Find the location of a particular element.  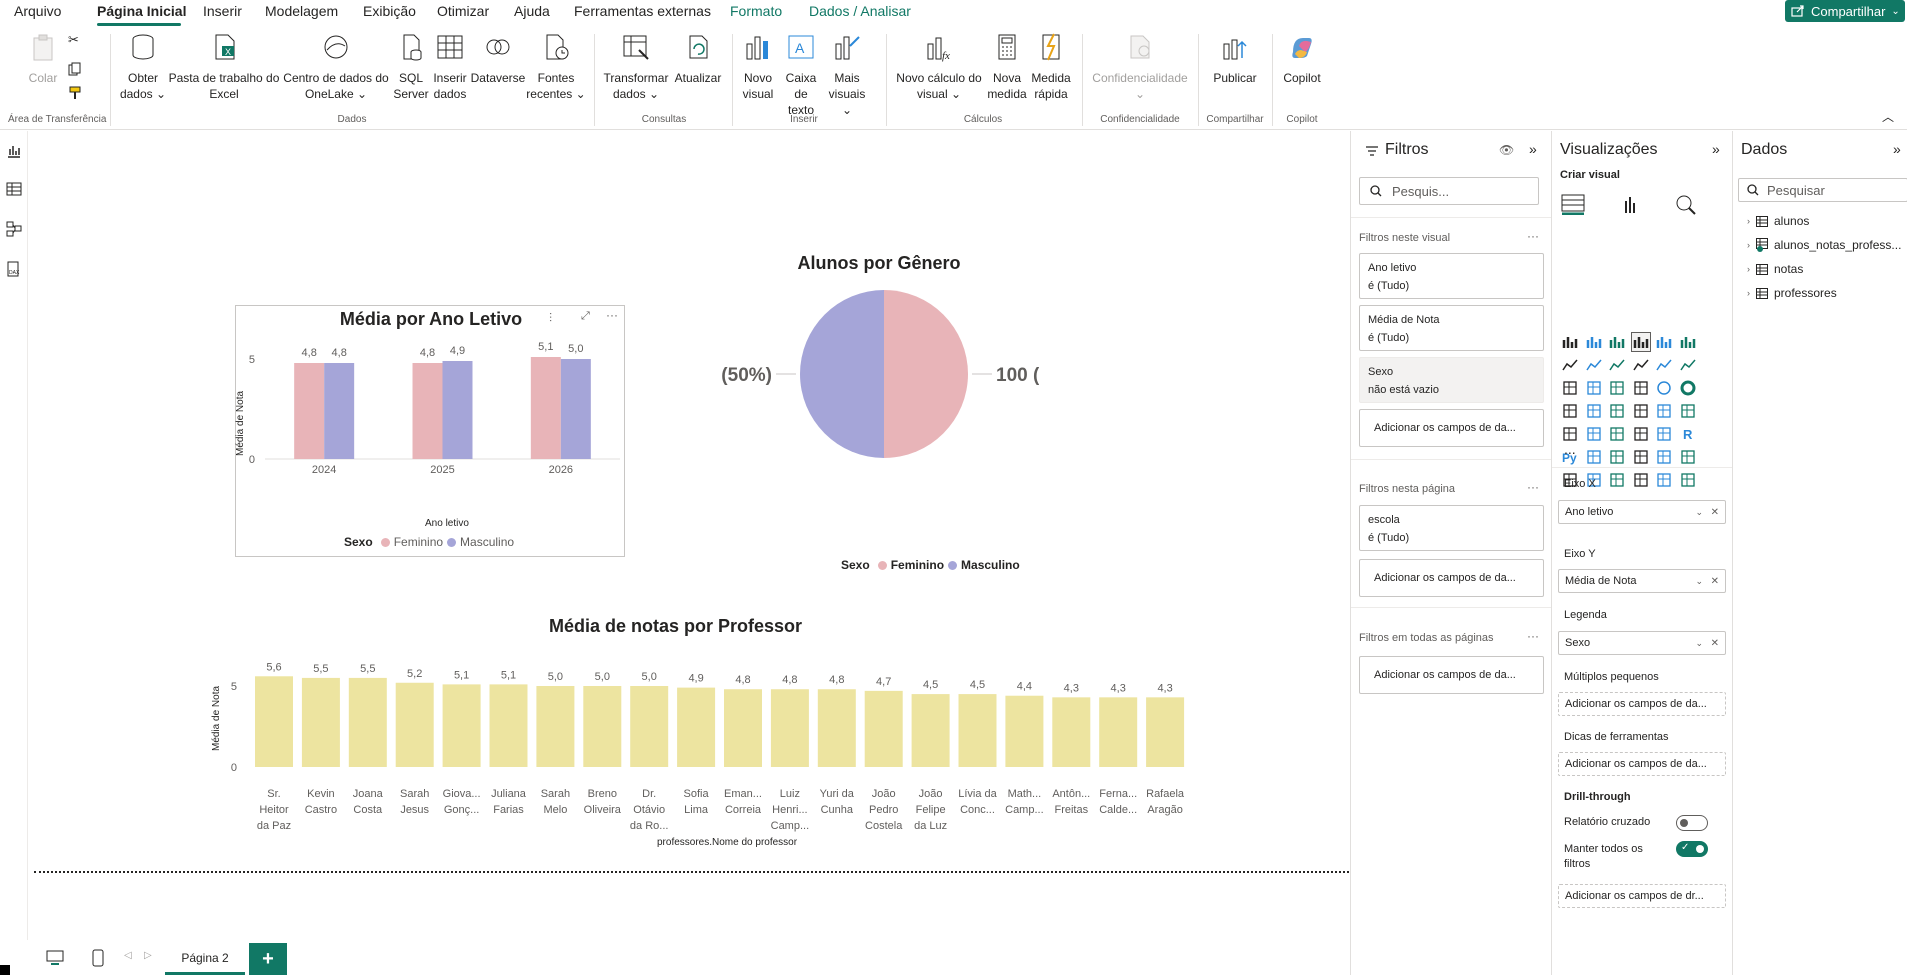

bar-feminino-2024 is located at coordinates (309, 411).